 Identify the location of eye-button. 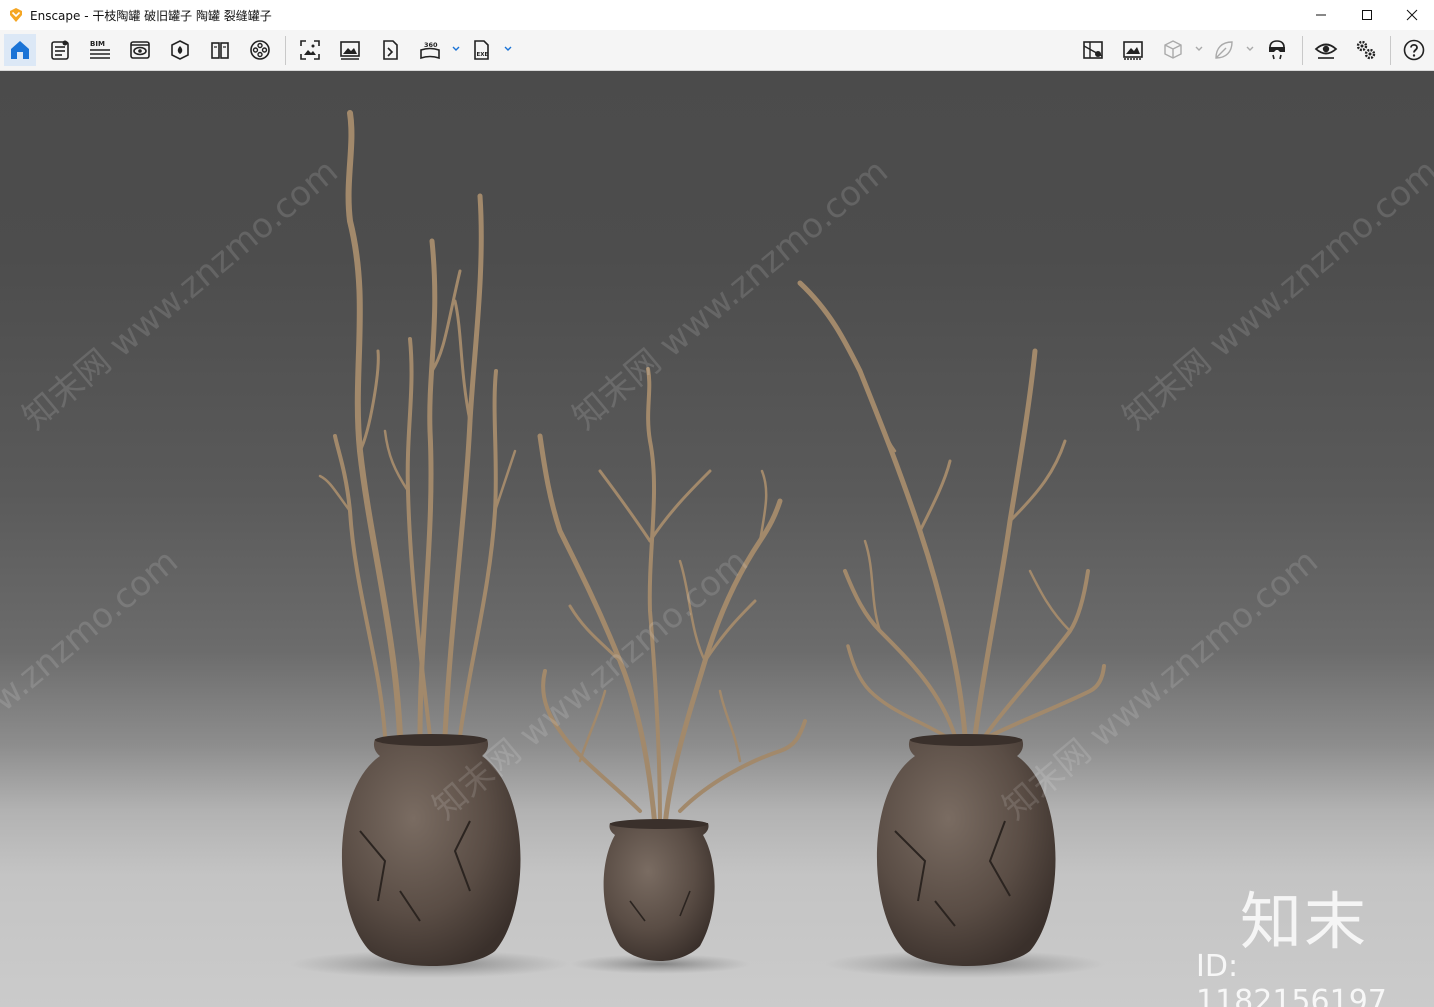
(1326, 50).